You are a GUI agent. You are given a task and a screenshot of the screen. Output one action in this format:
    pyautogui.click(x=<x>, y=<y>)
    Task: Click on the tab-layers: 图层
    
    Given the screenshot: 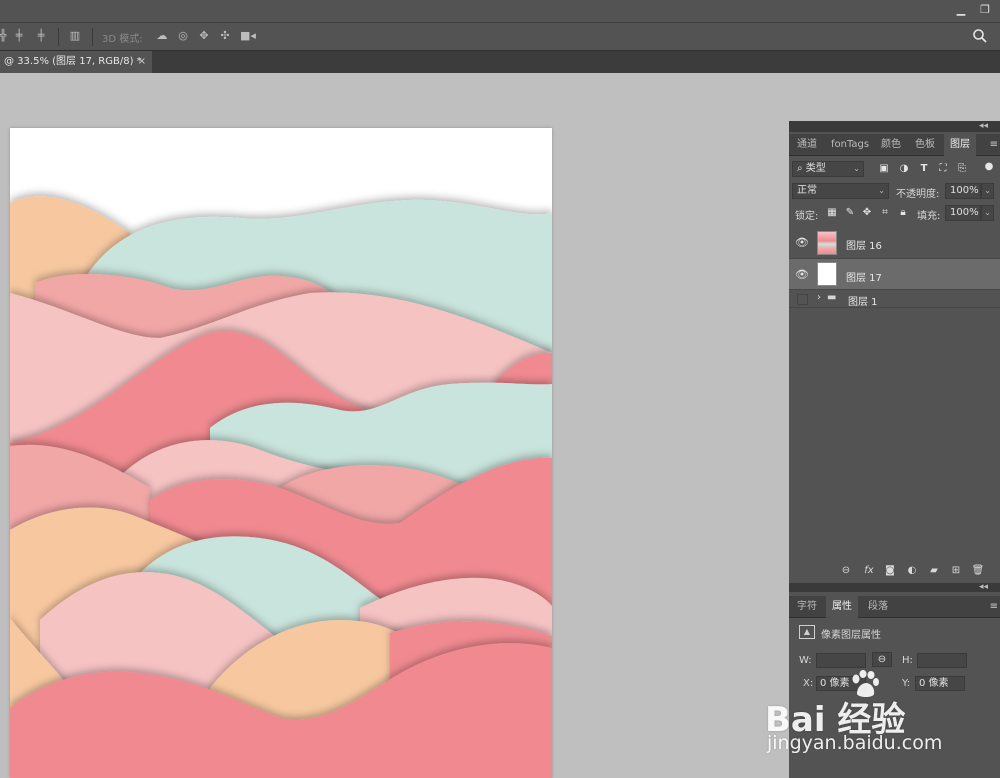 What is the action you would take?
    pyautogui.click(x=960, y=145)
    